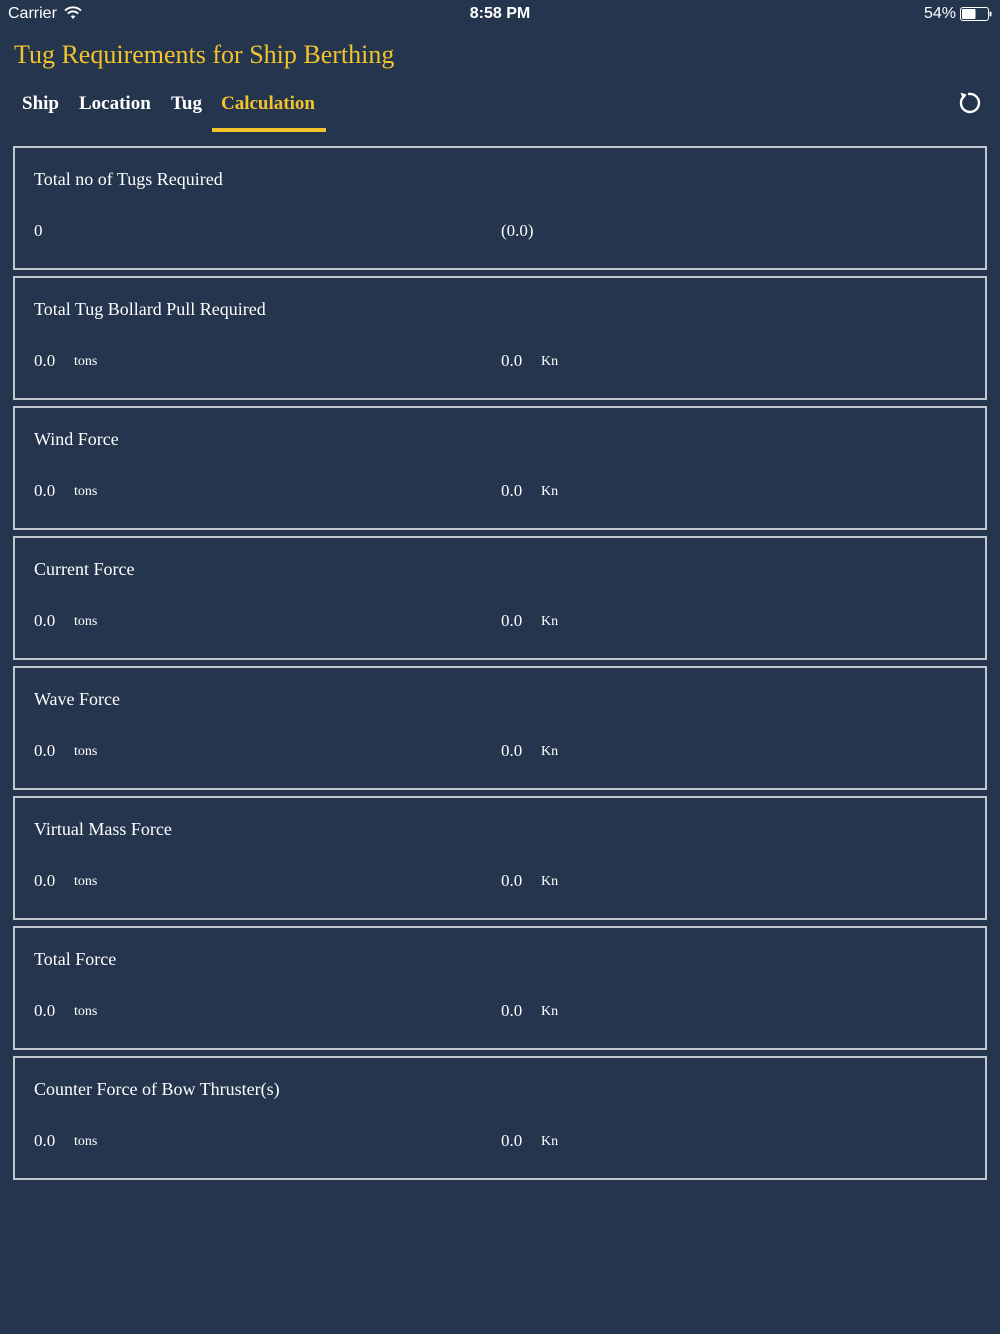 The height and width of the screenshot is (1334, 1000). I want to click on tab-calculation: Calculation, so click(268, 110).